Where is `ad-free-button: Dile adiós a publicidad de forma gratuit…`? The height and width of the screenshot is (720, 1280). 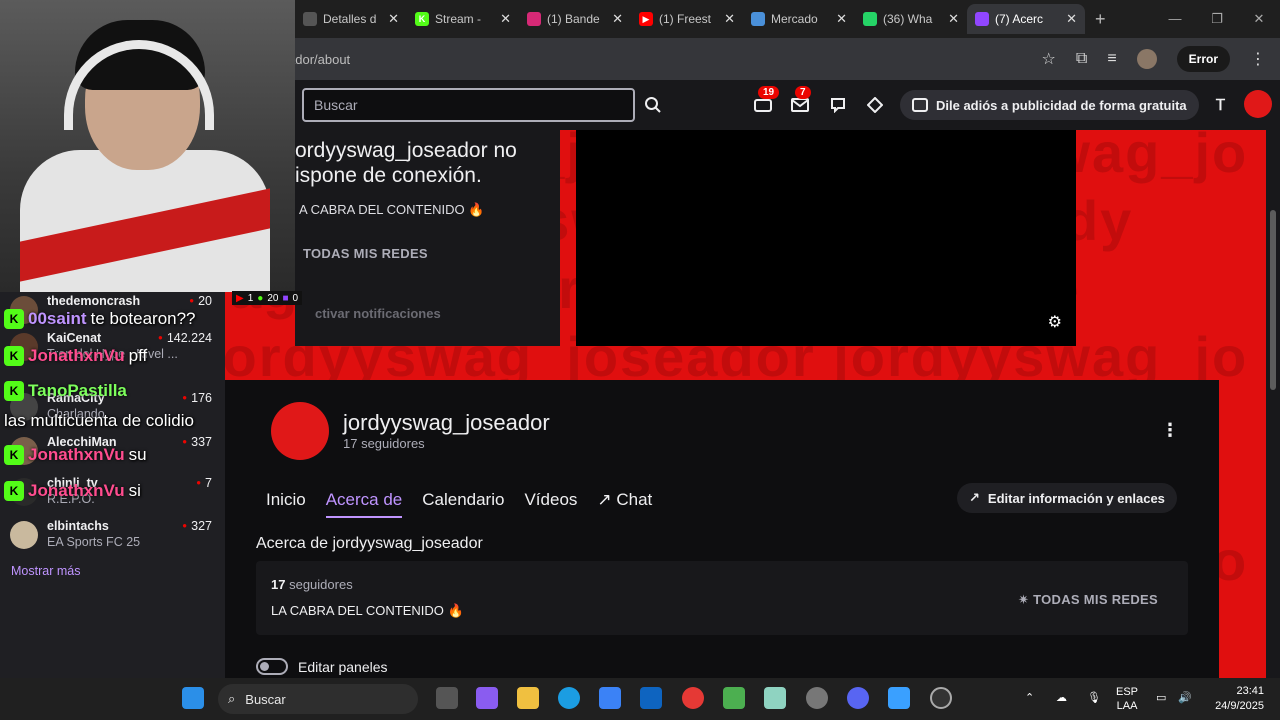 ad-free-button: Dile adiós a publicidad de forma gratuit… is located at coordinates (1049, 105).